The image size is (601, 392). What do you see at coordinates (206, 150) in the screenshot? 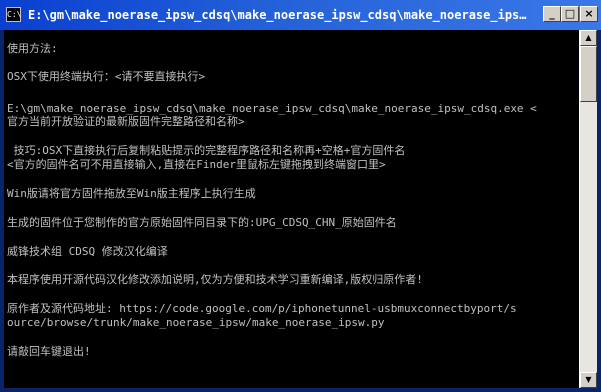
I see `console-line: 技巧:OSX下直接执行后复制粘贴提示的完整程序路径和名称再+空格+官方固件名` at bounding box center [206, 150].